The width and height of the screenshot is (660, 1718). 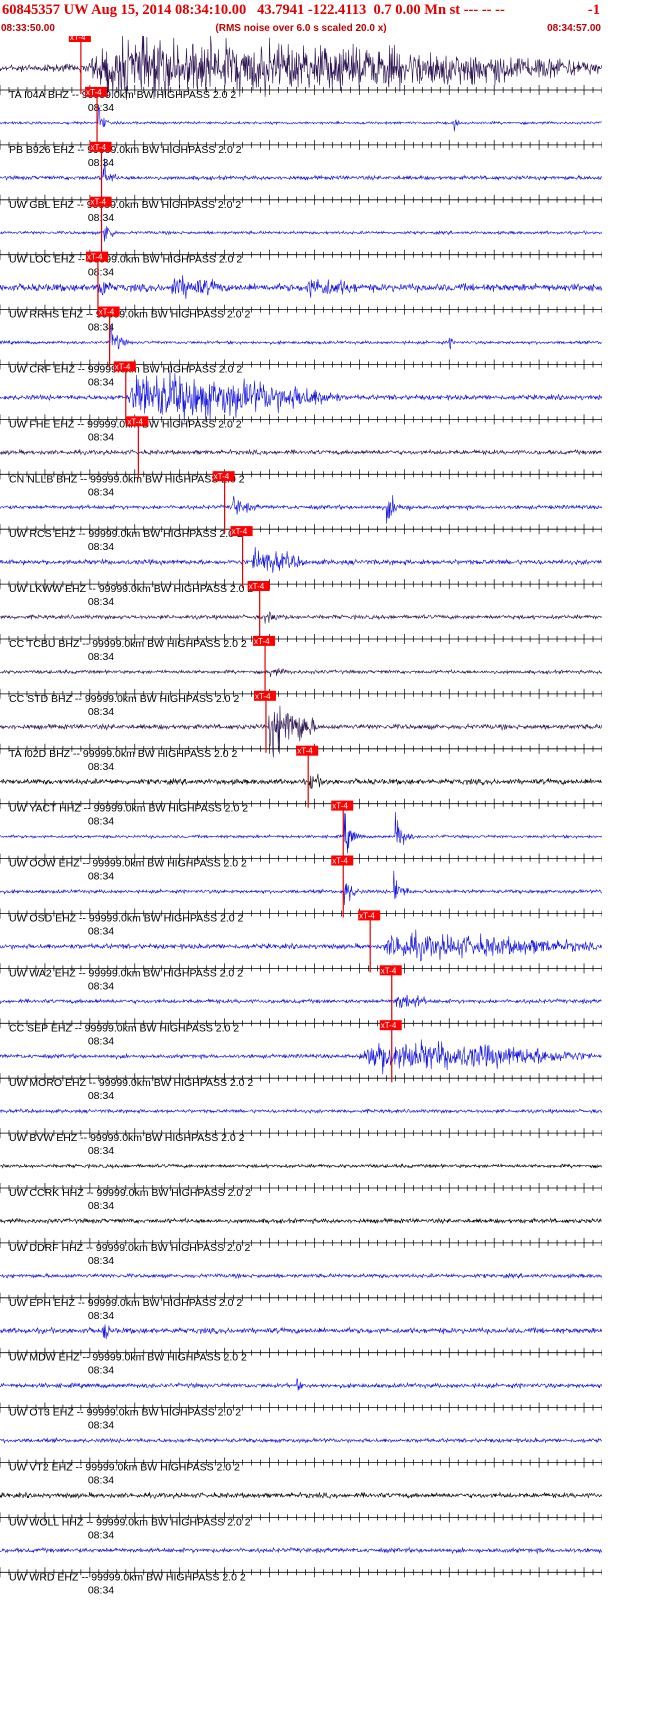 I want to click on event-title-suffix: -1, so click(x=593, y=10).